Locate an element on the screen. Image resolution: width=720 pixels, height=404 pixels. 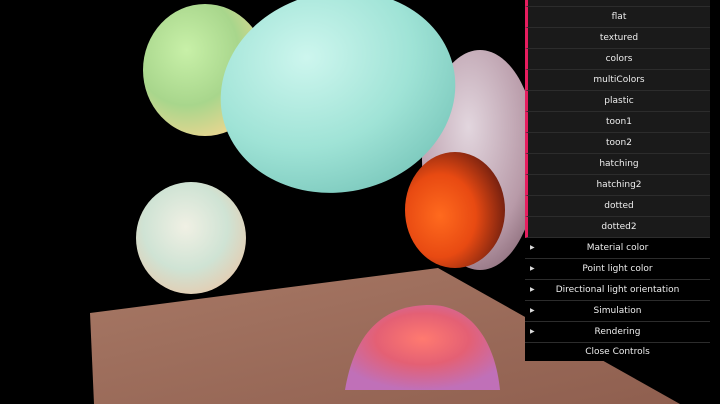
material-option-flat: flat is located at coordinates (617, 17).